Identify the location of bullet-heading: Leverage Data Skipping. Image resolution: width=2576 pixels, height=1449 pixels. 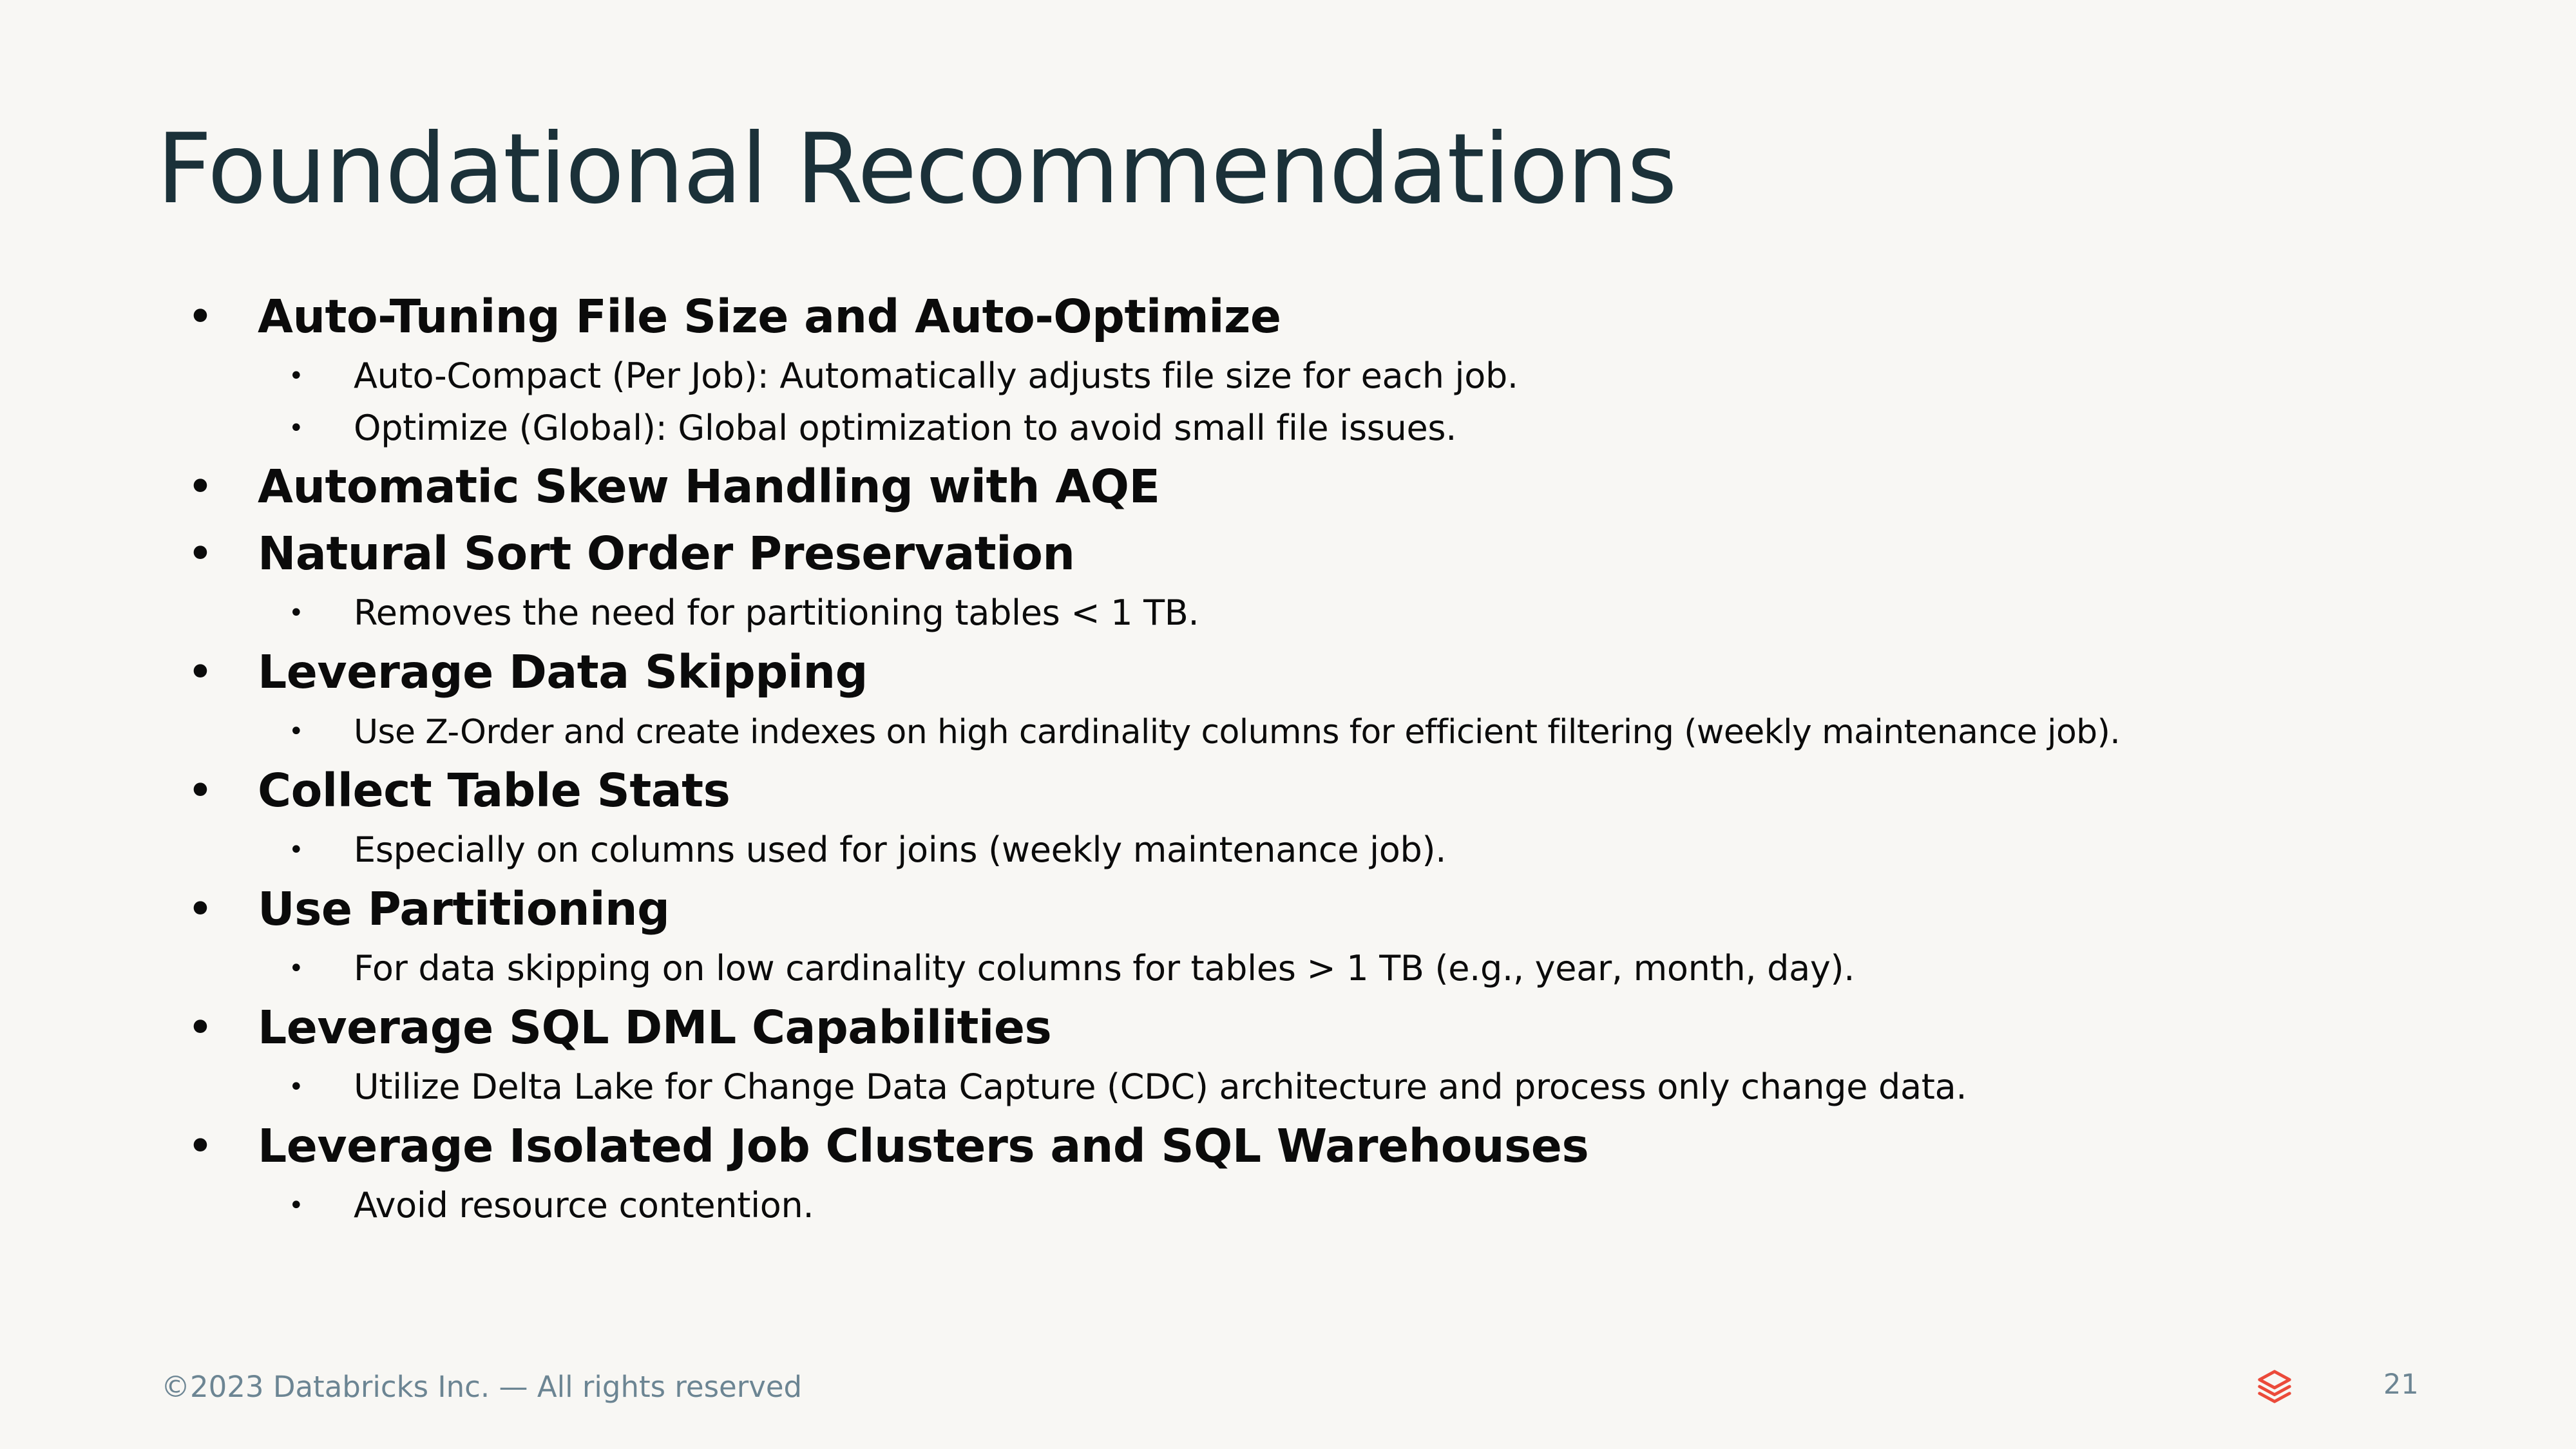
(563, 672).